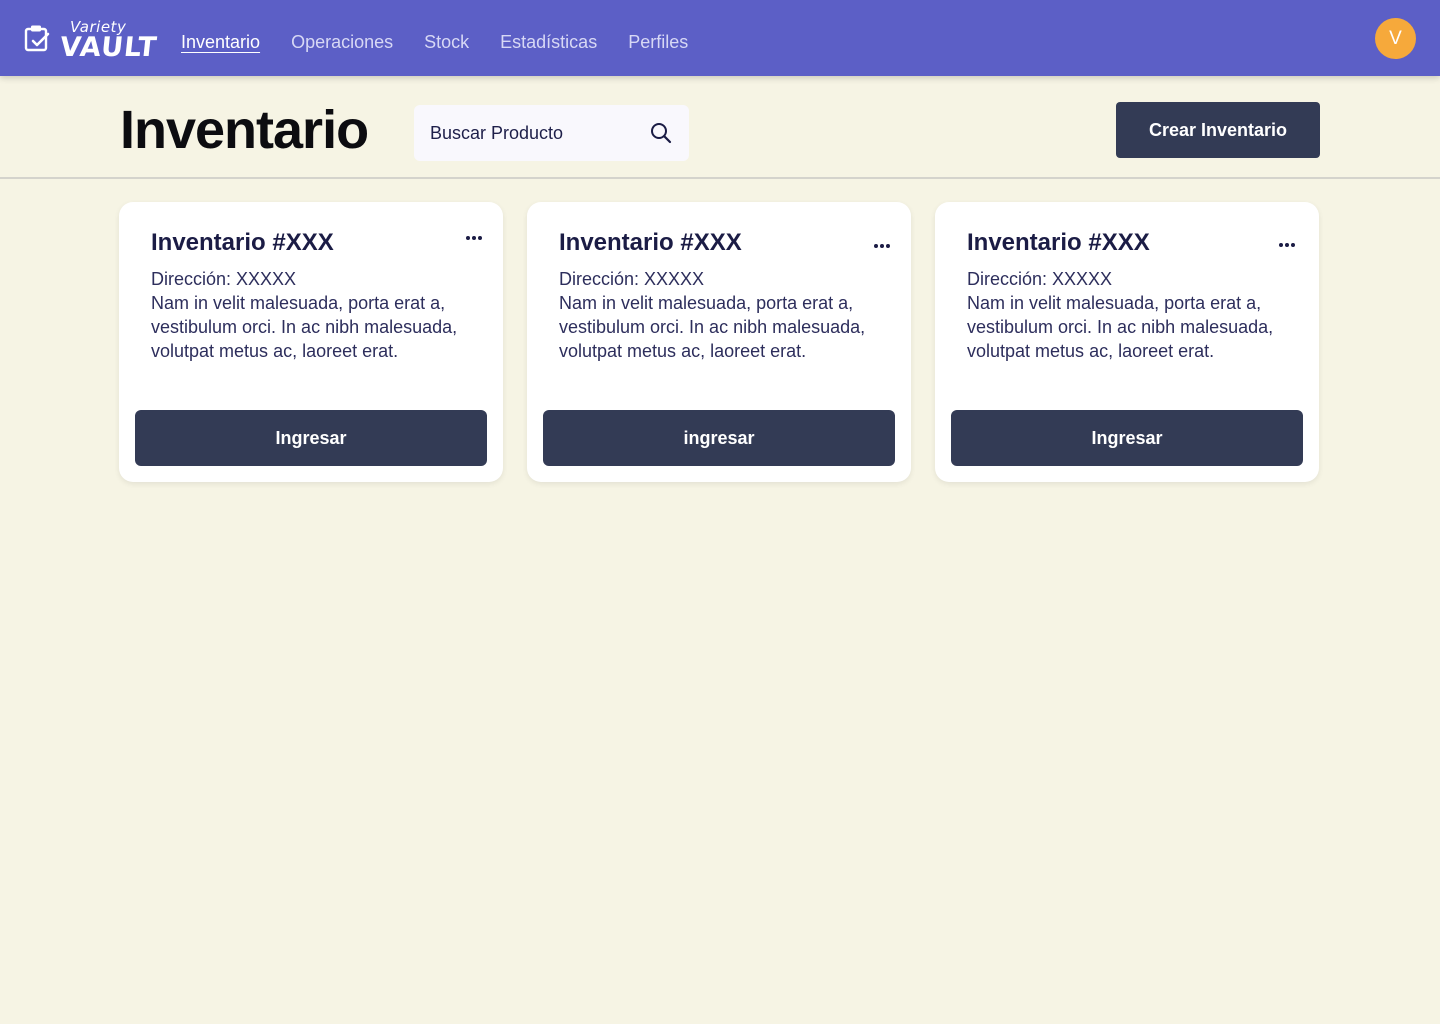 Image resolution: width=1440 pixels, height=1024 pixels. What do you see at coordinates (720, 178) in the screenshot?
I see `header-divider` at bounding box center [720, 178].